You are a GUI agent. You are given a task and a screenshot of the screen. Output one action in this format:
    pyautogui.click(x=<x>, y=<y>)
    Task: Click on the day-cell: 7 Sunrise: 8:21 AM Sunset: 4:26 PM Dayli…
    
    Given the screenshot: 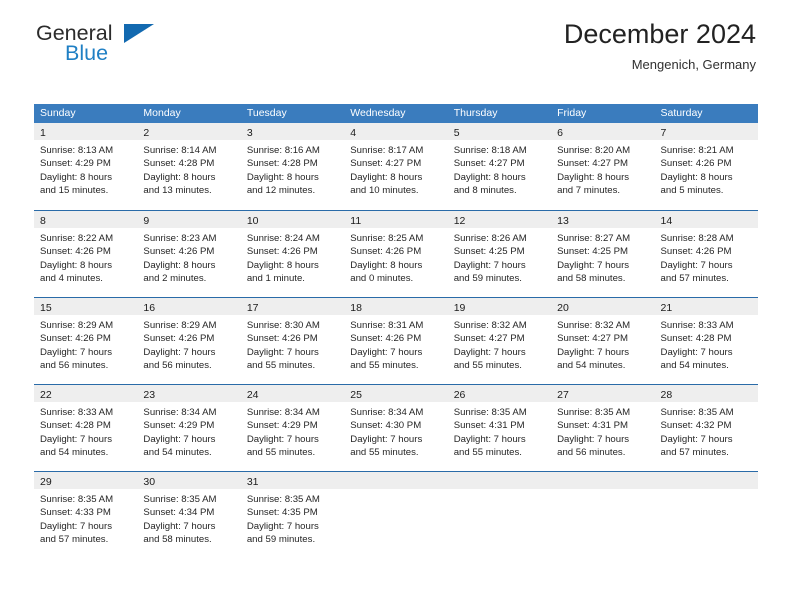 What is the action you would take?
    pyautogui.click(x=706, y=166)
    